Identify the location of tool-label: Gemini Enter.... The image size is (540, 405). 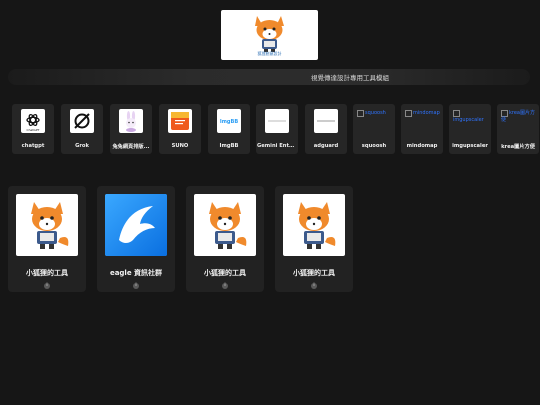
(277, 146).